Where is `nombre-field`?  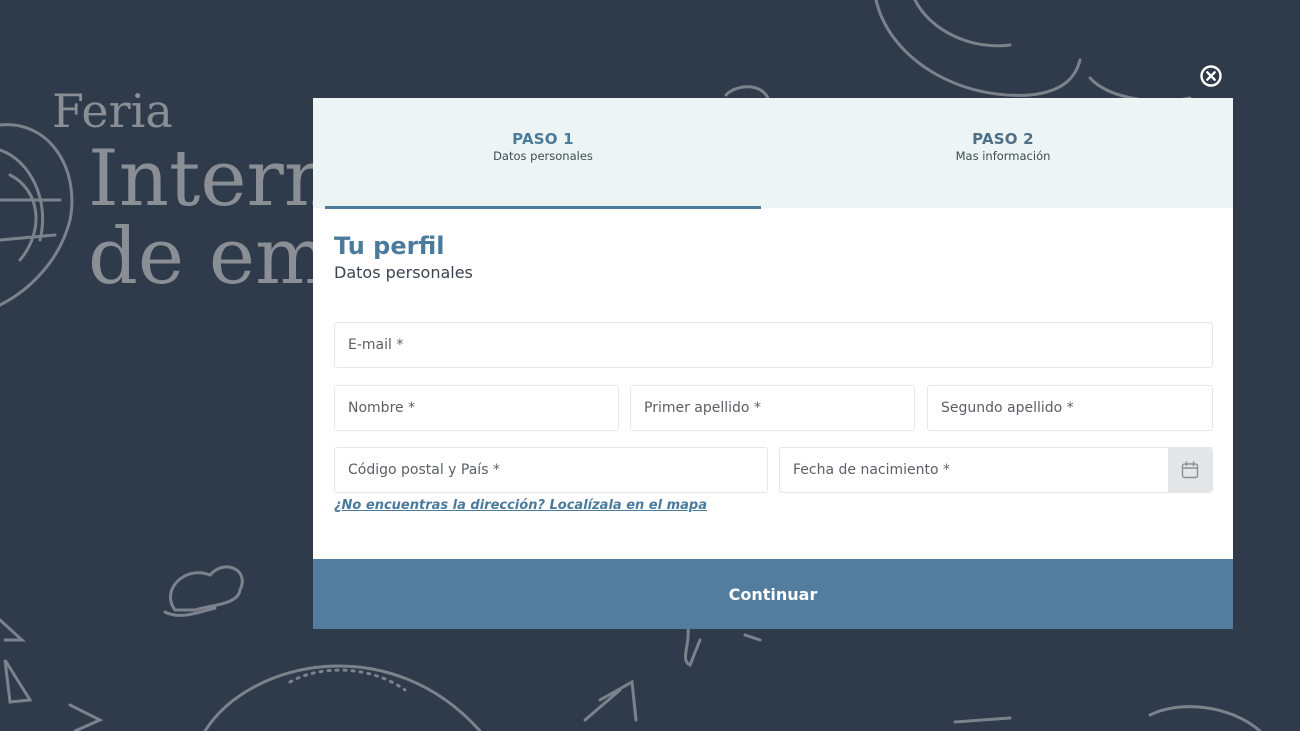 nombre-field is located at coordinates (476, 408).